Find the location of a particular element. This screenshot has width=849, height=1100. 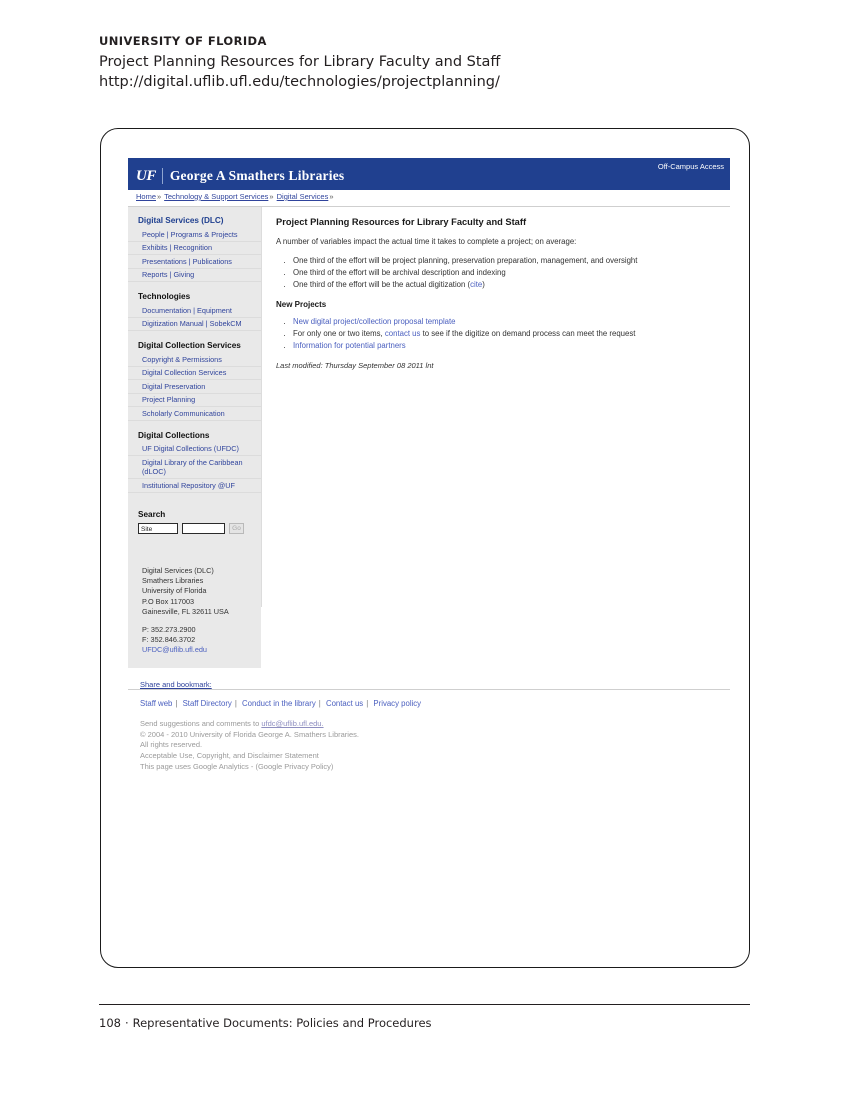

sidebar-item-digital-preservation: Digital Preservation is located at coordinates (194, 387).